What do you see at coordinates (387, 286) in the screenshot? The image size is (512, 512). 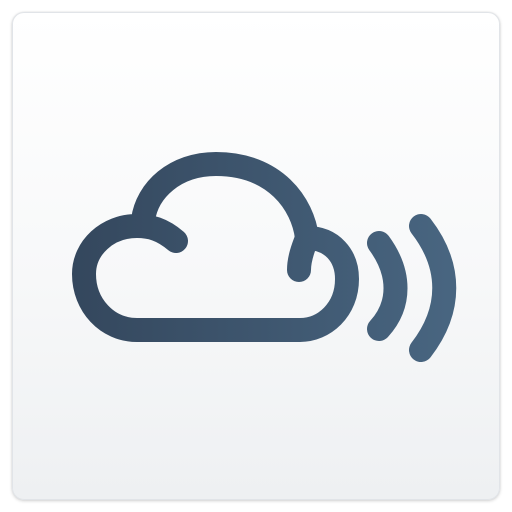 I see `sound-wave-inner` at bounding box center [387, 286].